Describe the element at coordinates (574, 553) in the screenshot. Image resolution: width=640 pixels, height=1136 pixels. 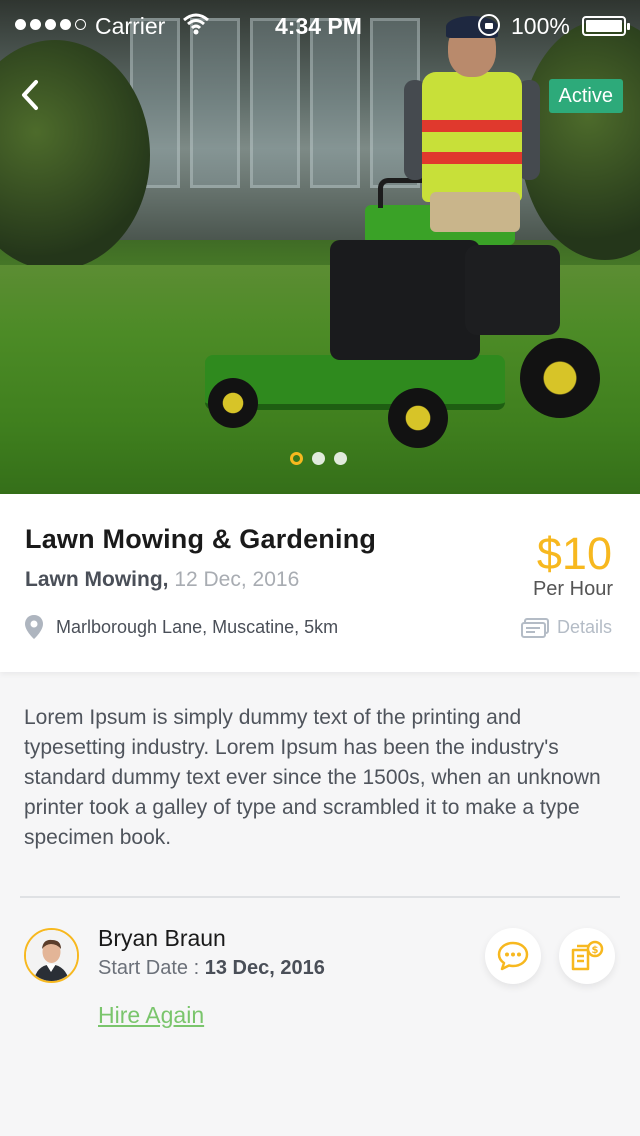
I see `job-price: $10` at that location.